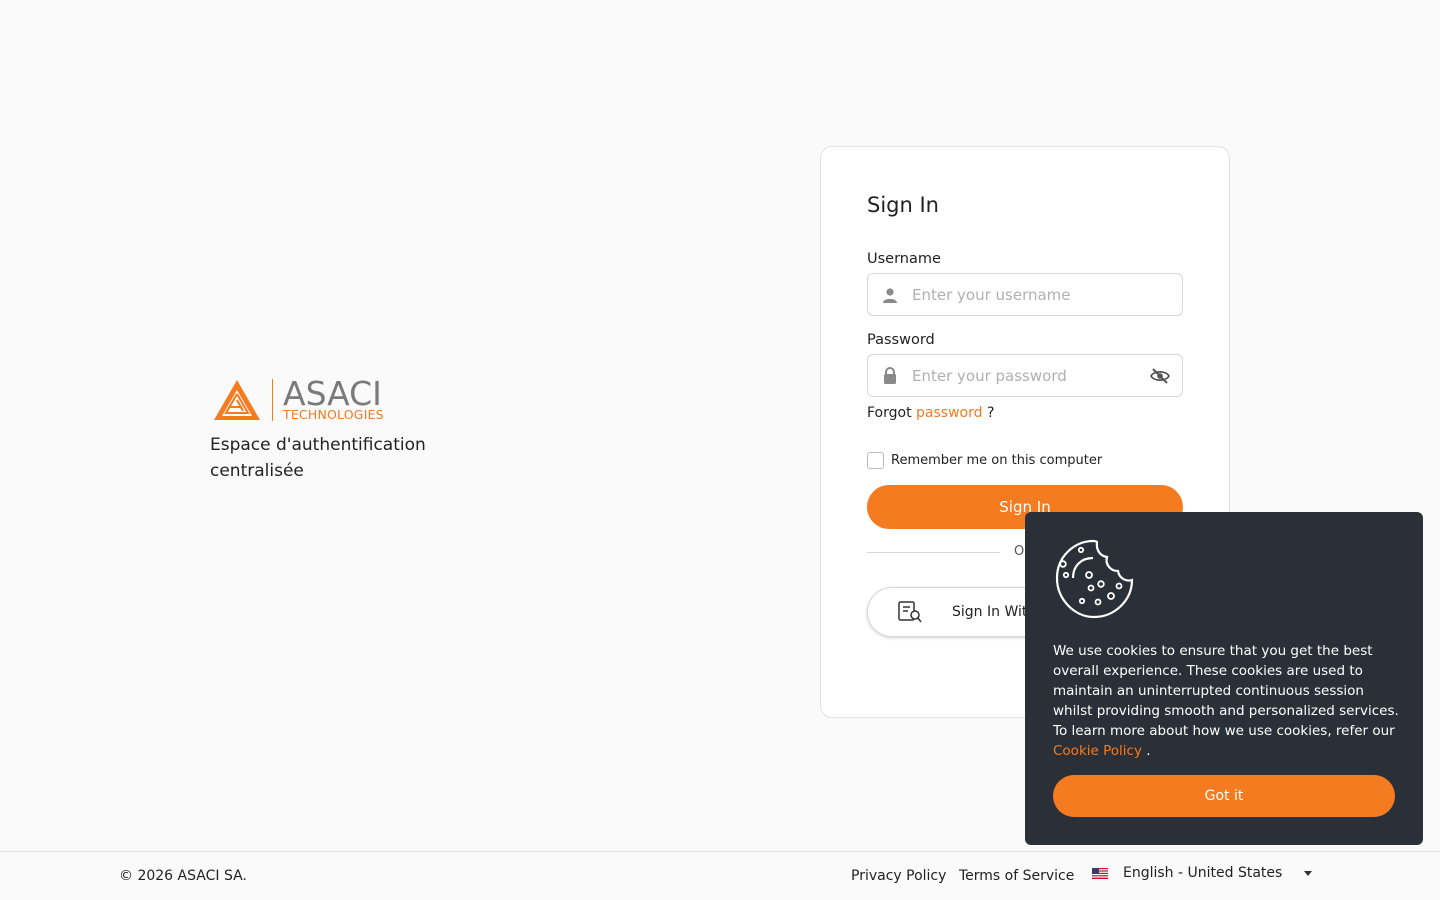 Image resolution: width=1440 pixels, height=900 pixels. I want to click on cookie-text-end: ., so click(1148, 751).